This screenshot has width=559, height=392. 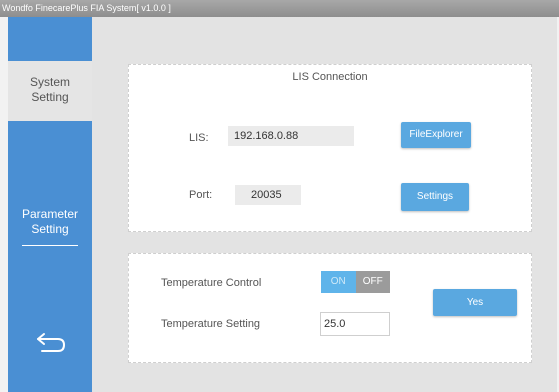 I want to click on active-indicator, so click(x=50, y=245).